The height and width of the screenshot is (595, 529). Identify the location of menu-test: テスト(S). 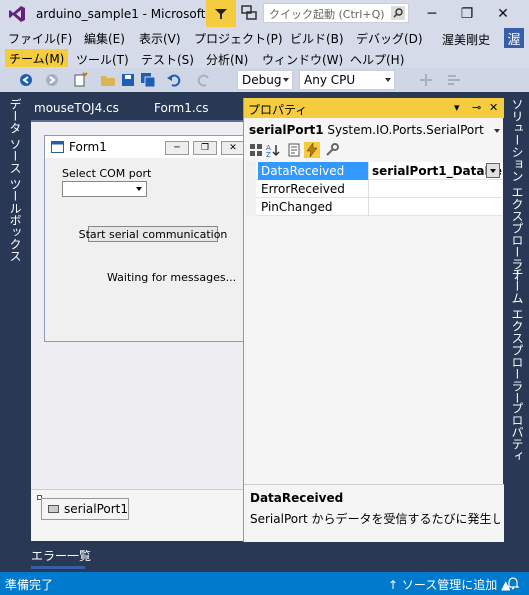
(167, 59).